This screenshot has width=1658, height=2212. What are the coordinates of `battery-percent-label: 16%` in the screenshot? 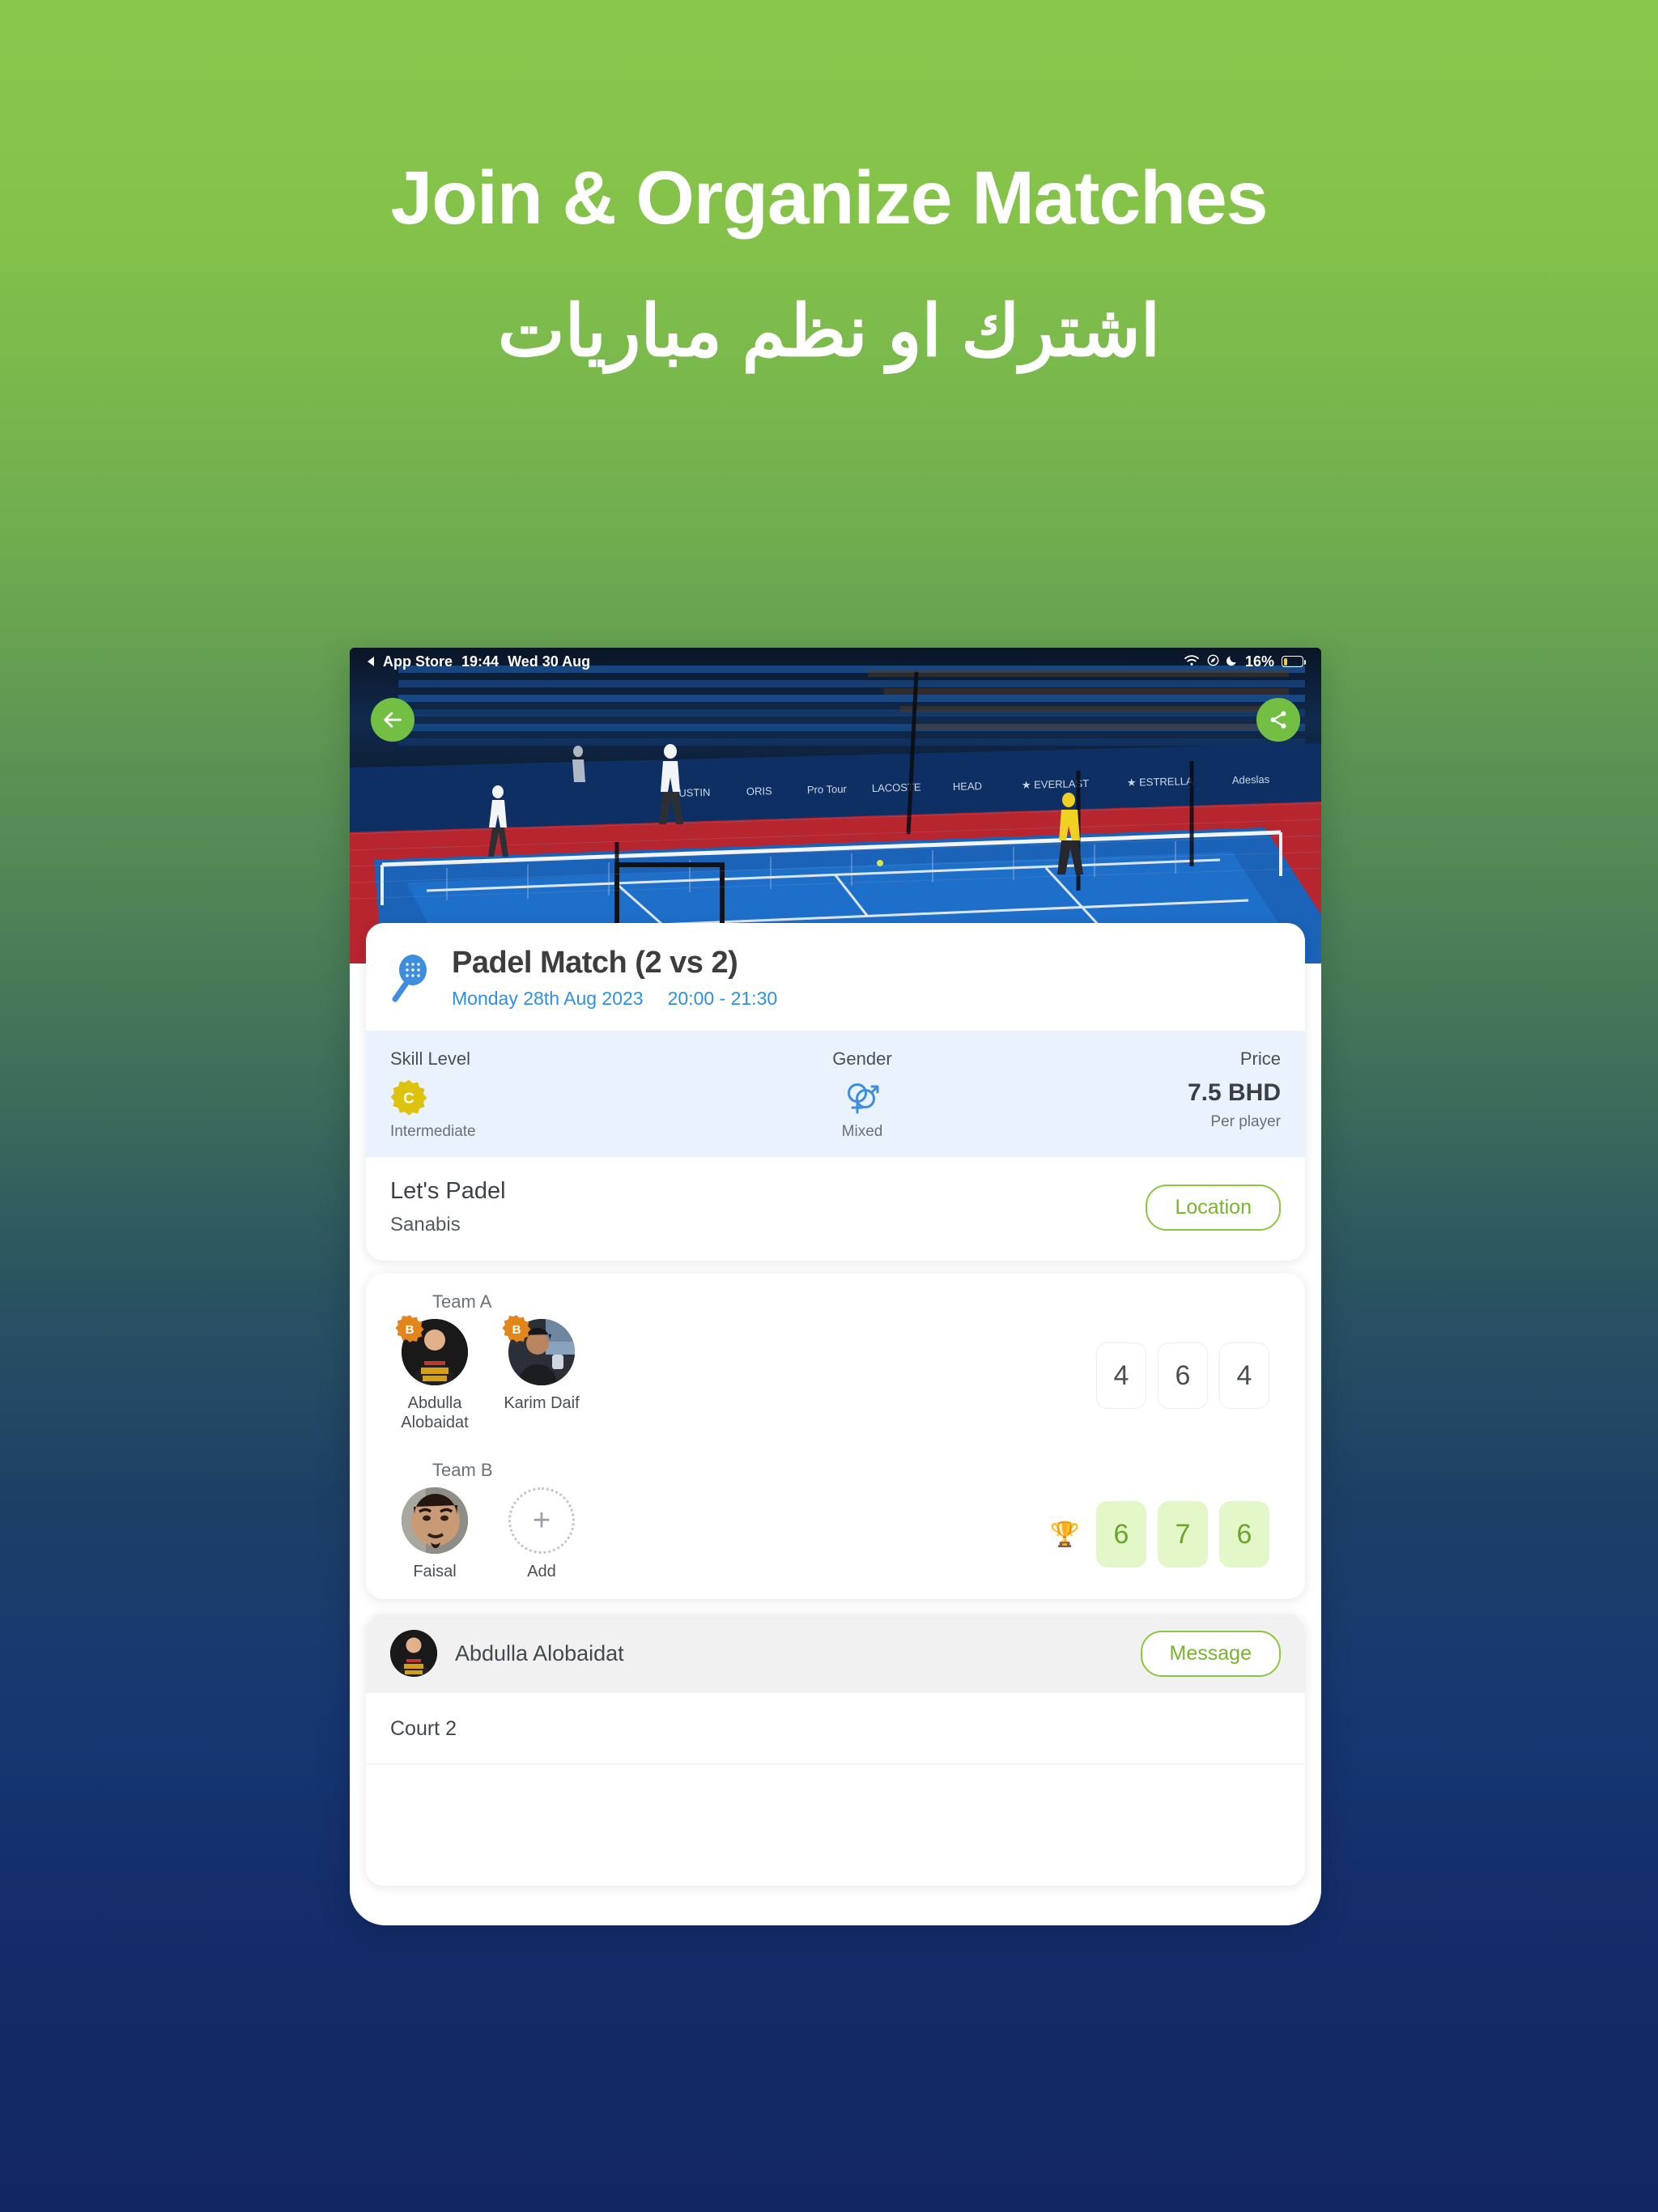 It's located at (1259, 661).